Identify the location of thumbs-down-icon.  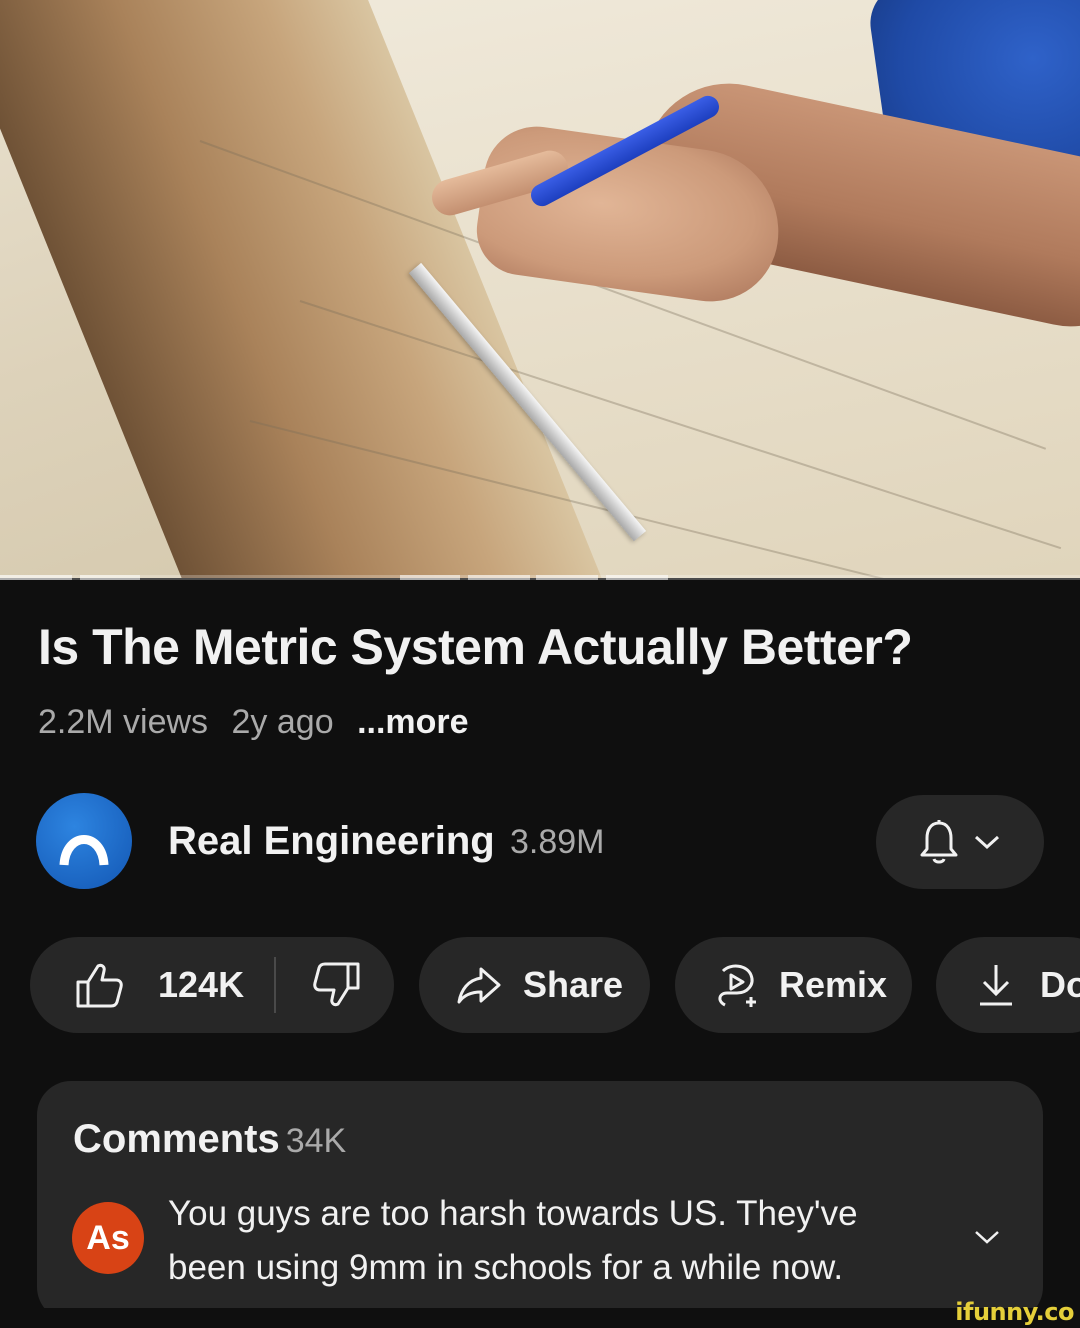
(336, 984).